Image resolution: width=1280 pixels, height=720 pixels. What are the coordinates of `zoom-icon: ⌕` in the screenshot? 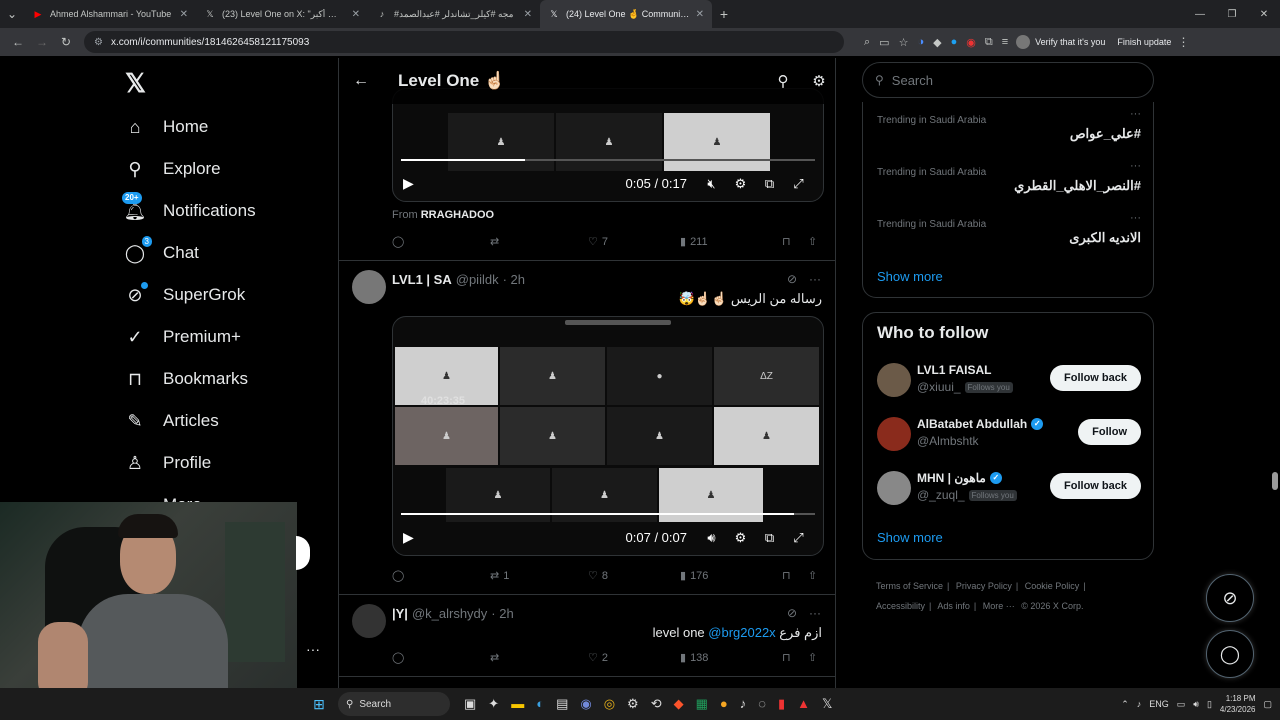 It's located at (867, 42).